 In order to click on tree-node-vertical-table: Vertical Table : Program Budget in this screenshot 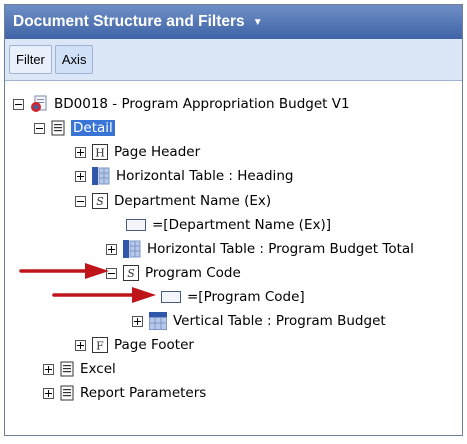, I will do `click(259, 321)`.